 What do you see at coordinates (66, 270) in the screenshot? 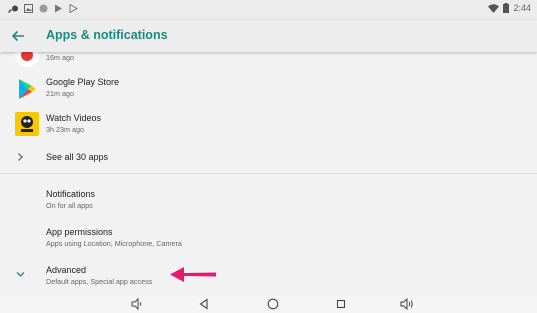
I see `setting-title: Advanced` at bounding box center [66, 270].